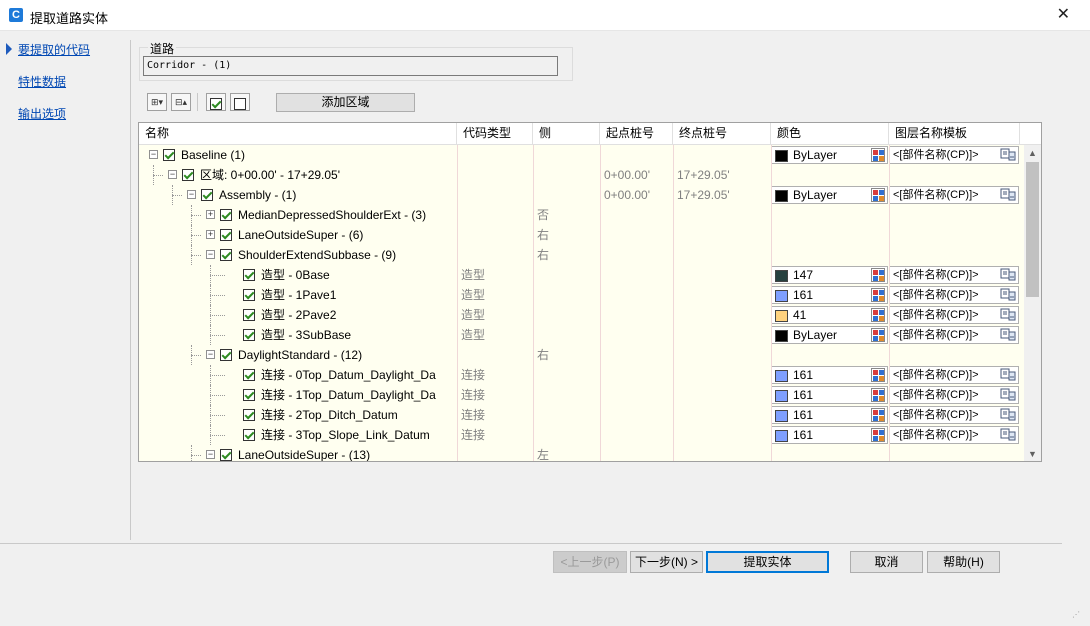 The height and width of the screenshot is (626, 1090). What do you see at coordinates (157, 102) in the screenshot?
I see `expand-all-button: ⊞▾` at bounding box center [157, 102].